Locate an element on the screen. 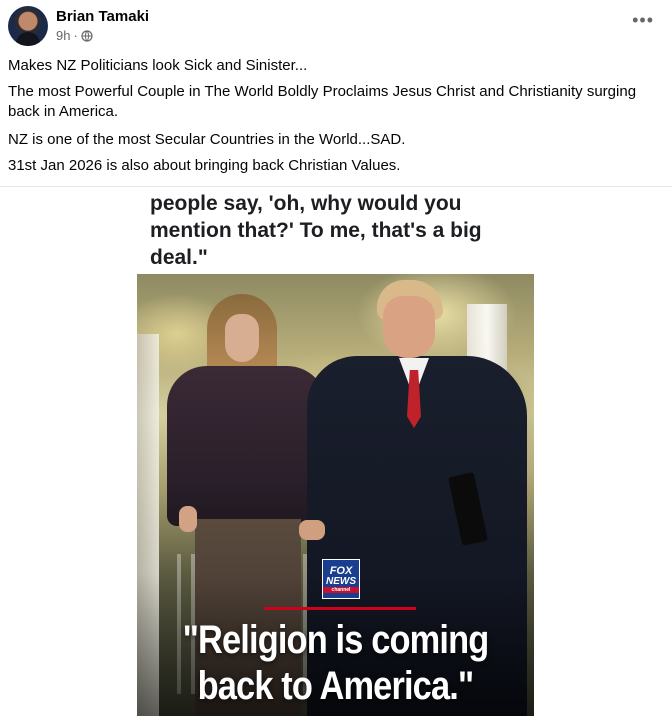  more-options-icon: ••• is located at coordinates (643, 20).